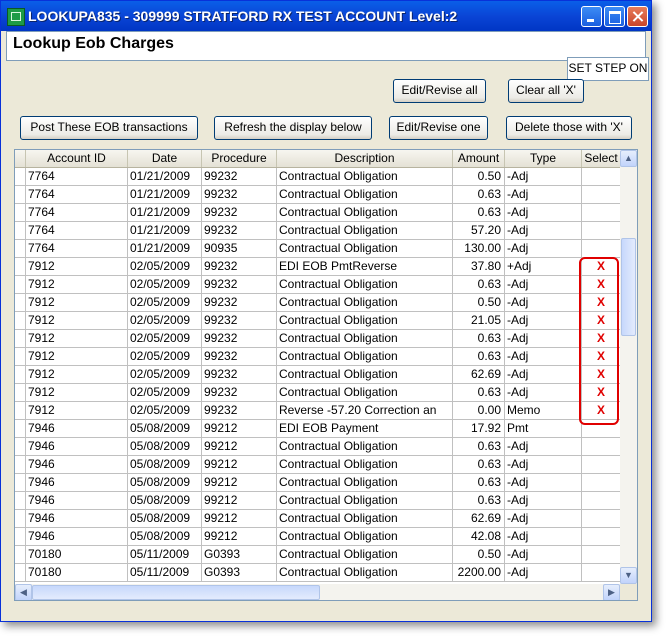 The height and width of the screenshot is (640, 672). I want to click on column-header-select: Select, so click(601, 158).